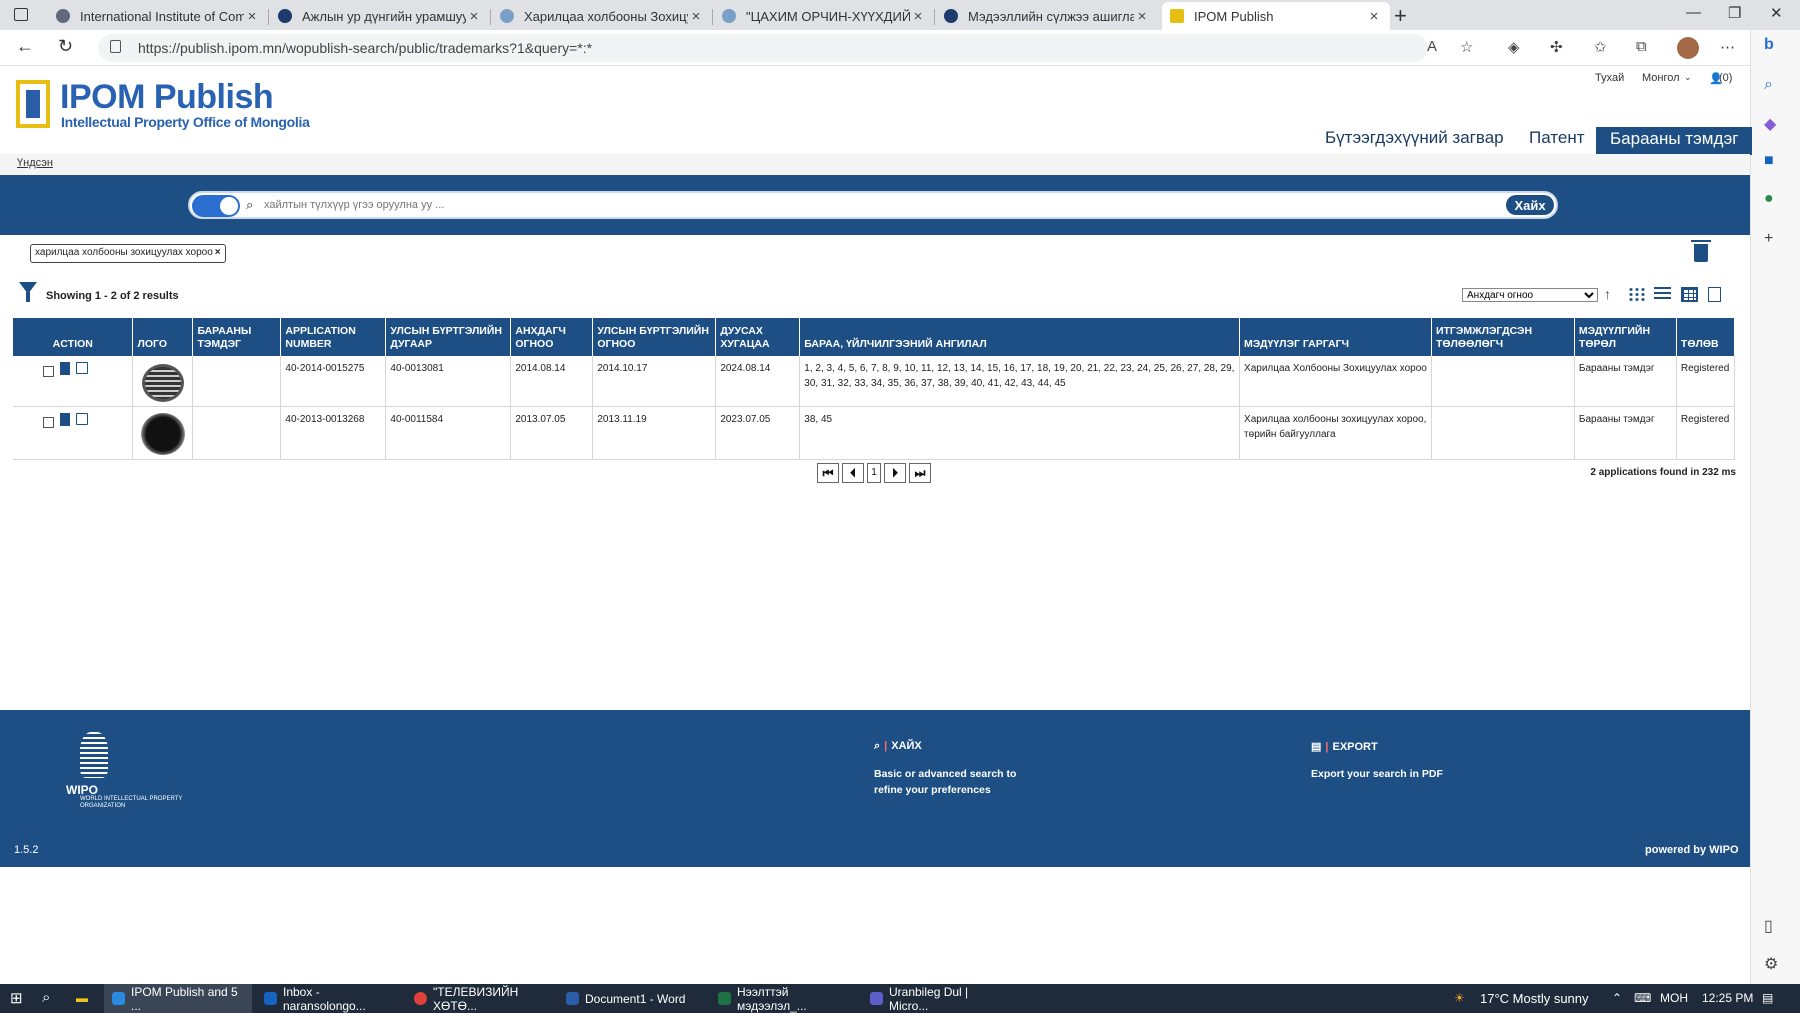 Image resolution: width=1800 pixels, height=1013 pixels. Describe the element at coordinates (633, 998) in the screenshot. I see `taskbar-app-word: Document1 - Word` at that location.